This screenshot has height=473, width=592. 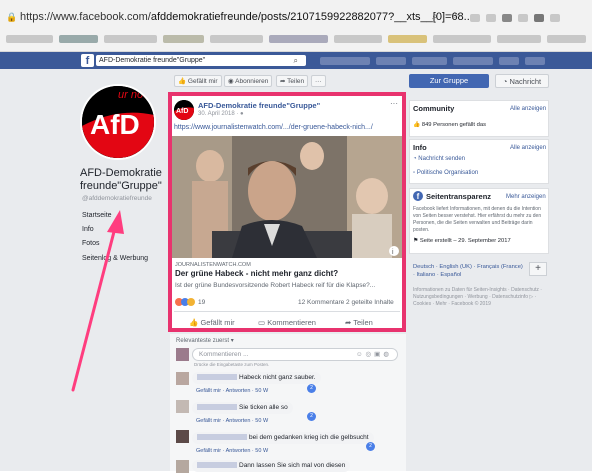 I want to click on page-handle: @afddemokratiefreunde, so click(x=117, y=198).